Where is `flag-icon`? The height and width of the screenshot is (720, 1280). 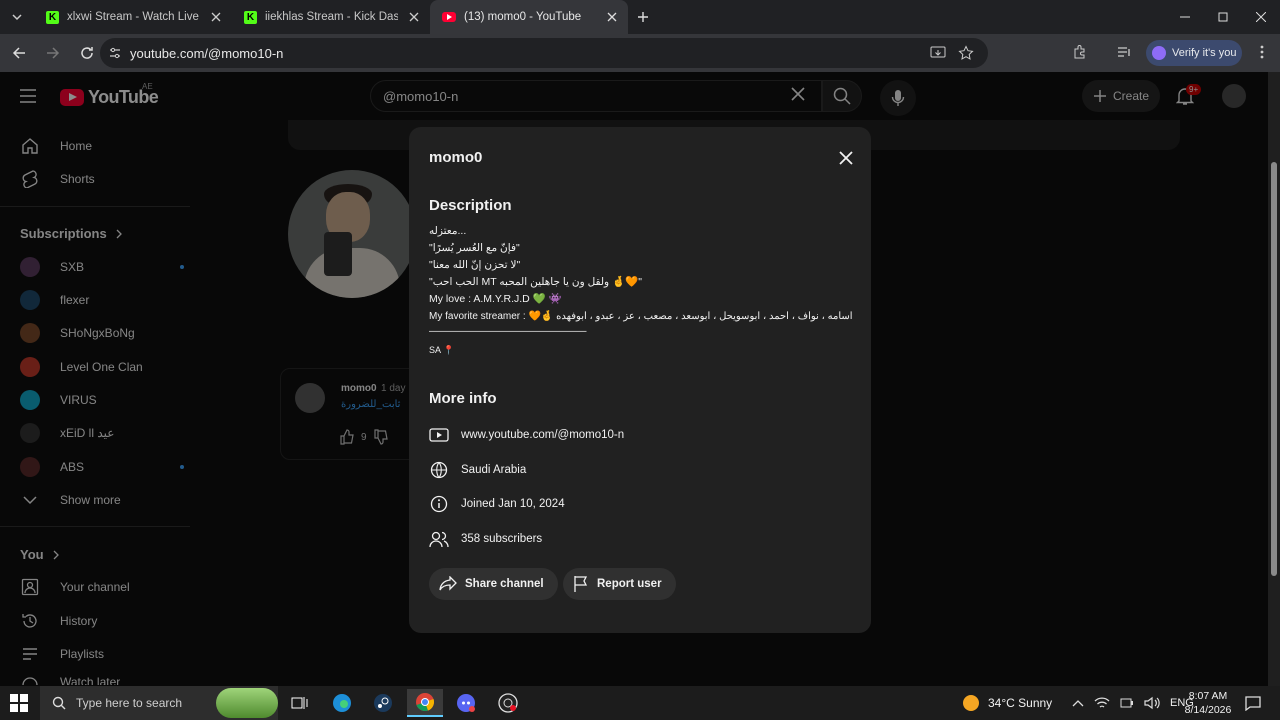 flag-icon is located at coordinates (581, 584).